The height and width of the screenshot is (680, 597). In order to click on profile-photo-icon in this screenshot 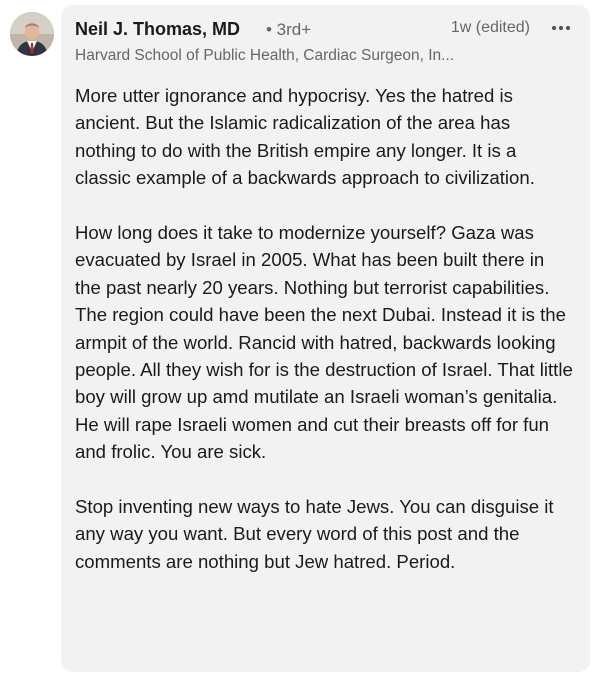, I will do `click(32, 34)`.